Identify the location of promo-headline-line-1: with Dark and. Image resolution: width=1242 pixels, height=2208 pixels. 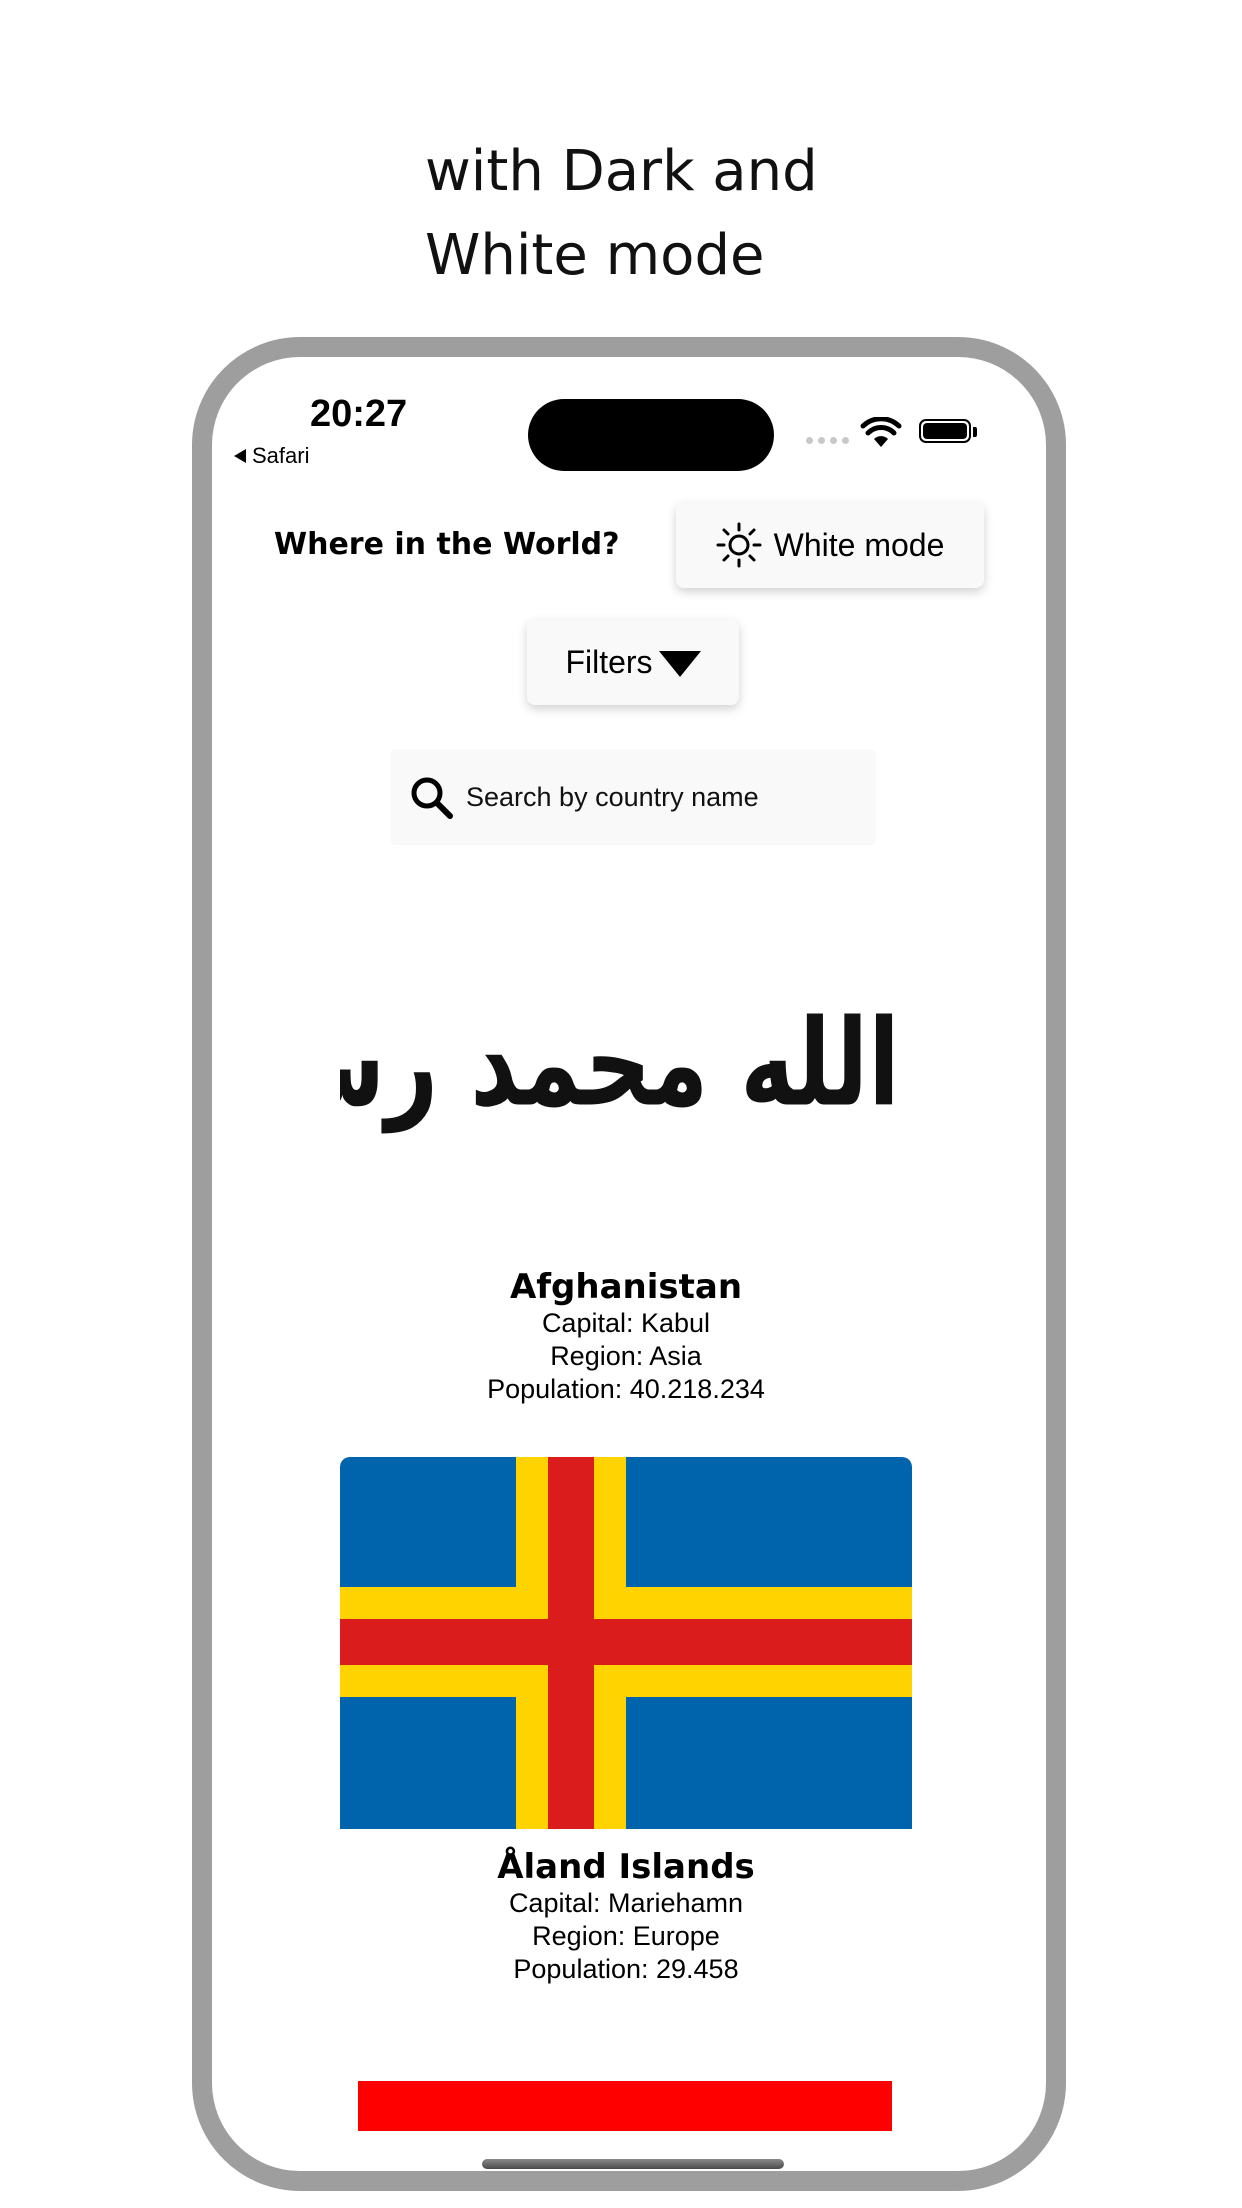
(621, 171).